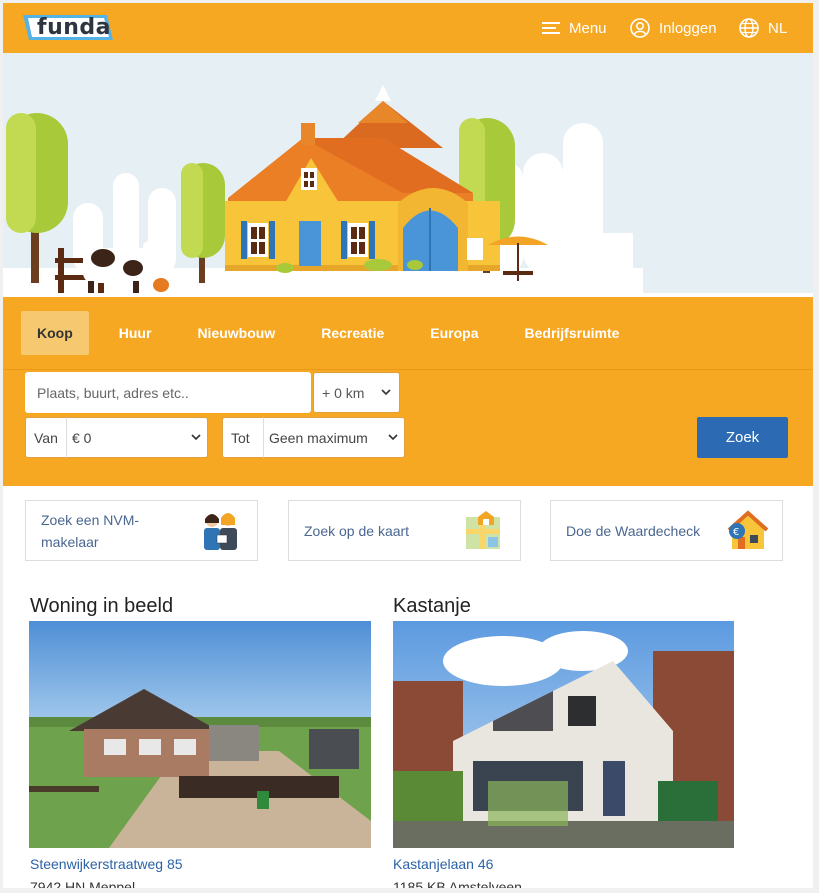 The height and width of the screenshot is (893, 819). What do you see at coordinates (243, 437) in the screenshot?
I see `price-to-label: Tot` at bounding box center [243, 437].